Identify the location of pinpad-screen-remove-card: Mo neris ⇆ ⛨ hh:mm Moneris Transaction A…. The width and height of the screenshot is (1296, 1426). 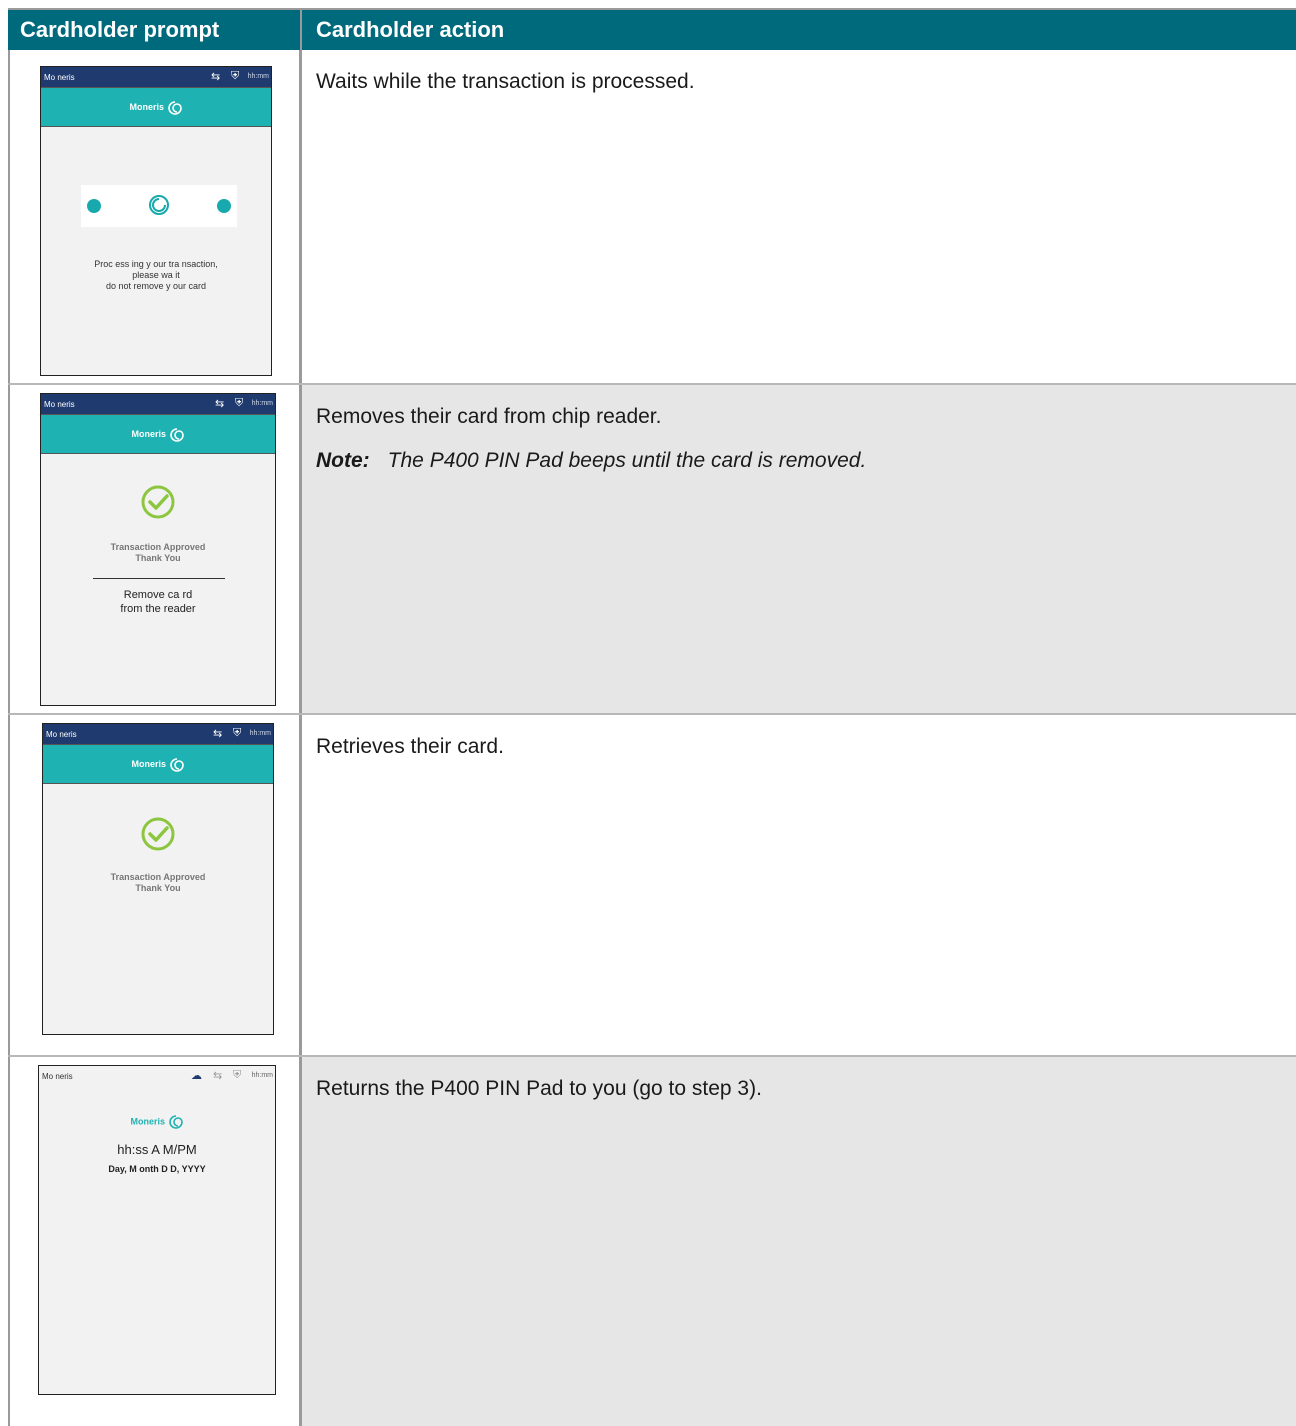
(158, 549).